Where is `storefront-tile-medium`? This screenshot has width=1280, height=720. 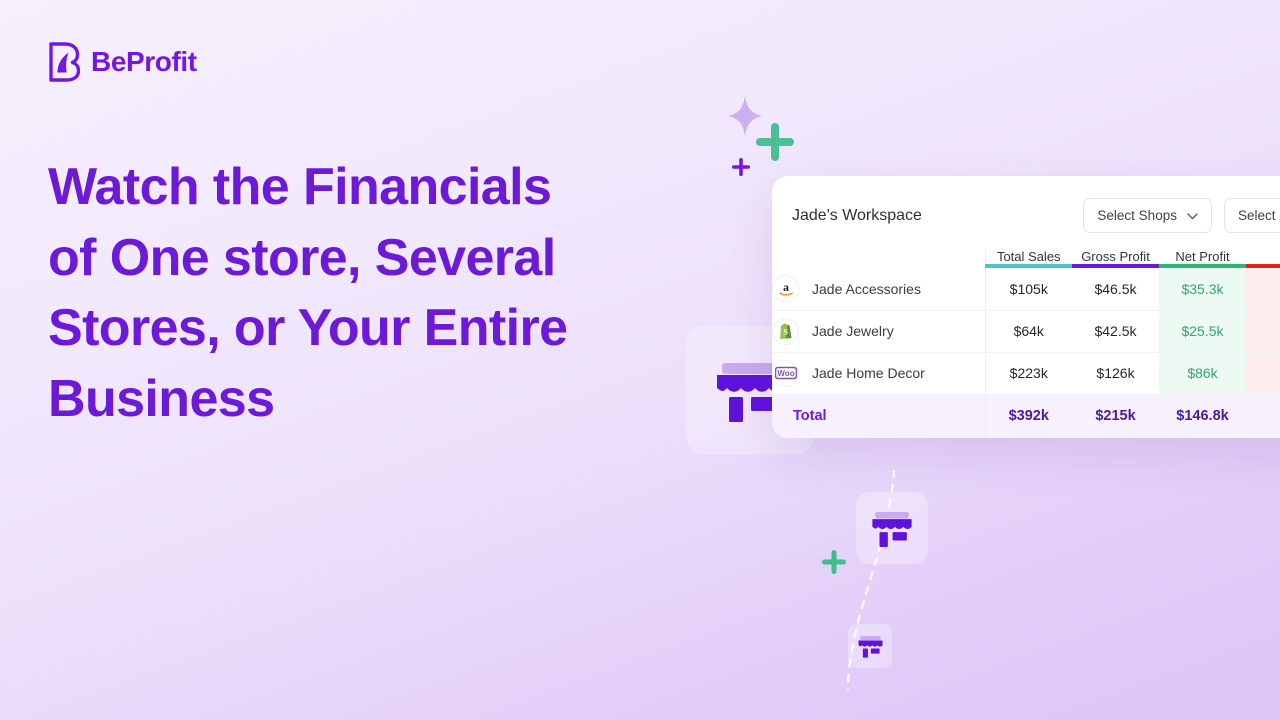
storefront-tile-medium is located at coordinates (892, 528).